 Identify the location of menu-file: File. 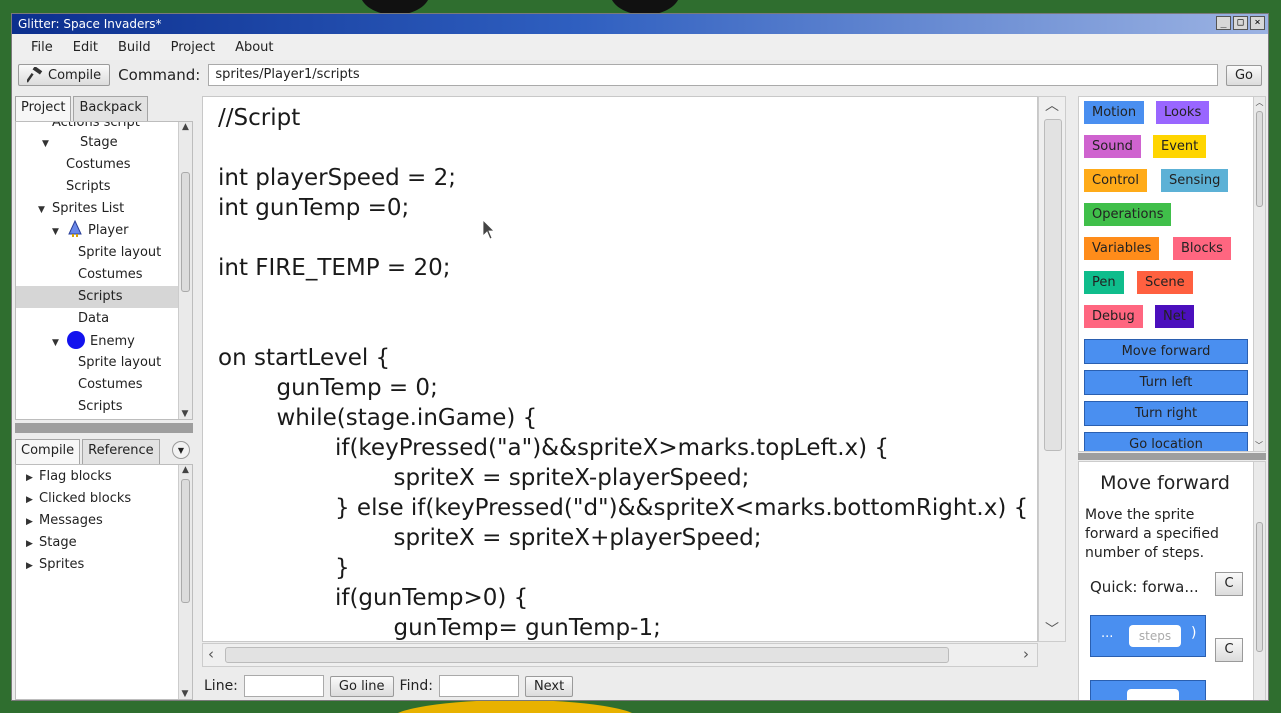
(42, 47).